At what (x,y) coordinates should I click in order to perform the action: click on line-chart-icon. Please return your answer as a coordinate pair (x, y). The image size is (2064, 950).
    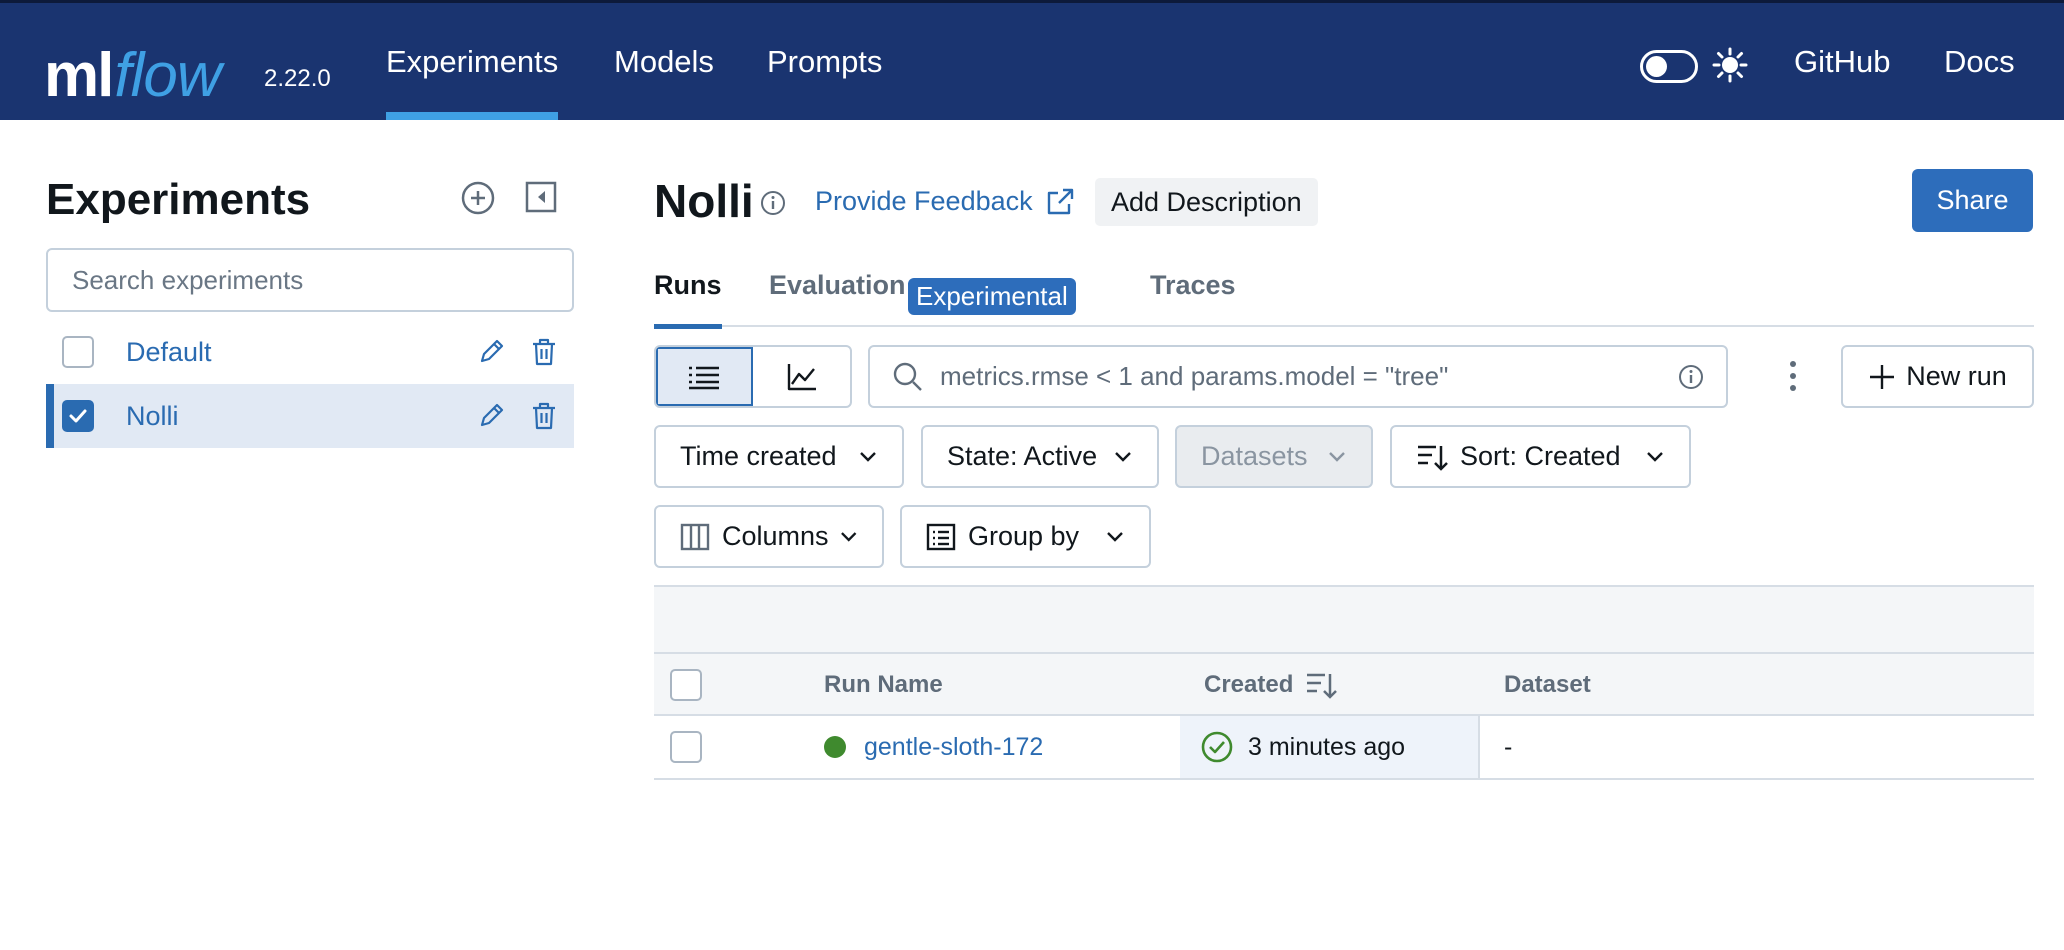
    Looking at the image, I should click on (801, 376).